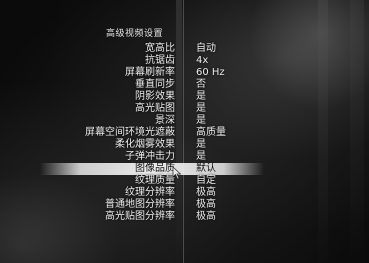  I want to click on setting-label: 阴影效果, so click(155, 96).